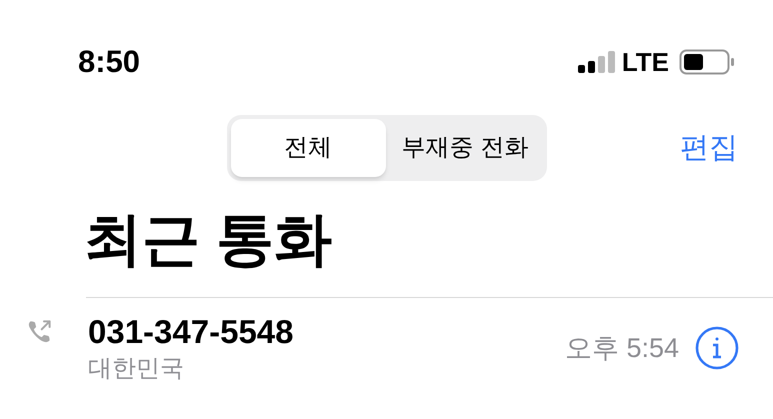 The image size is (773, 419). What do you see at coordinates (709, 148) in the screenshot?
I see `edit-button: 편집` at bounding box center [709, 148].